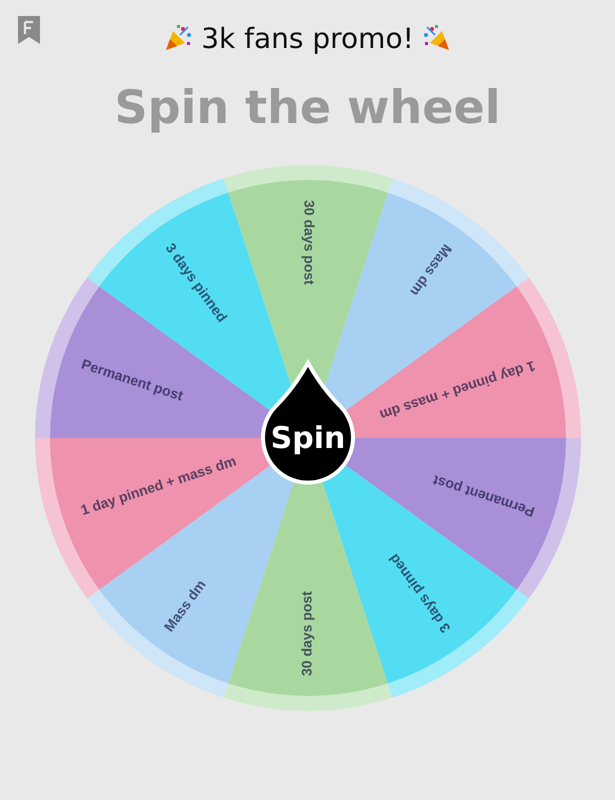  I want to click on promo-title: 3k fans promo!, so click(307, 38).